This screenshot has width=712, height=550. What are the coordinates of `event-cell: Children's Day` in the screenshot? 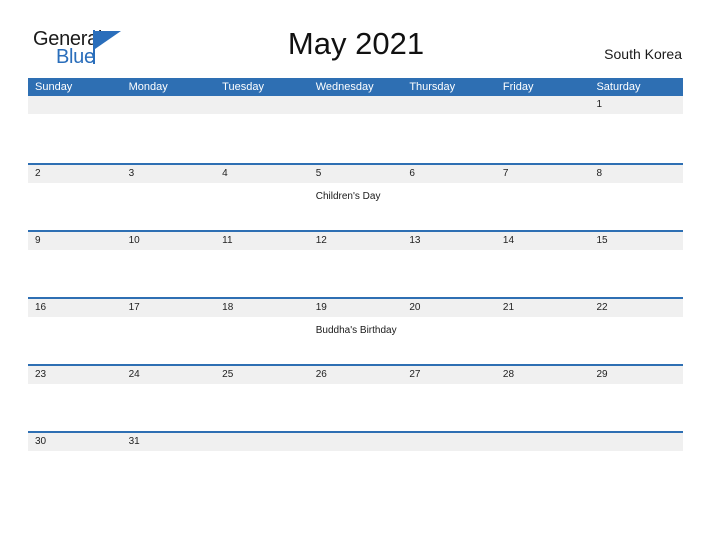 It's located at (356, 207).